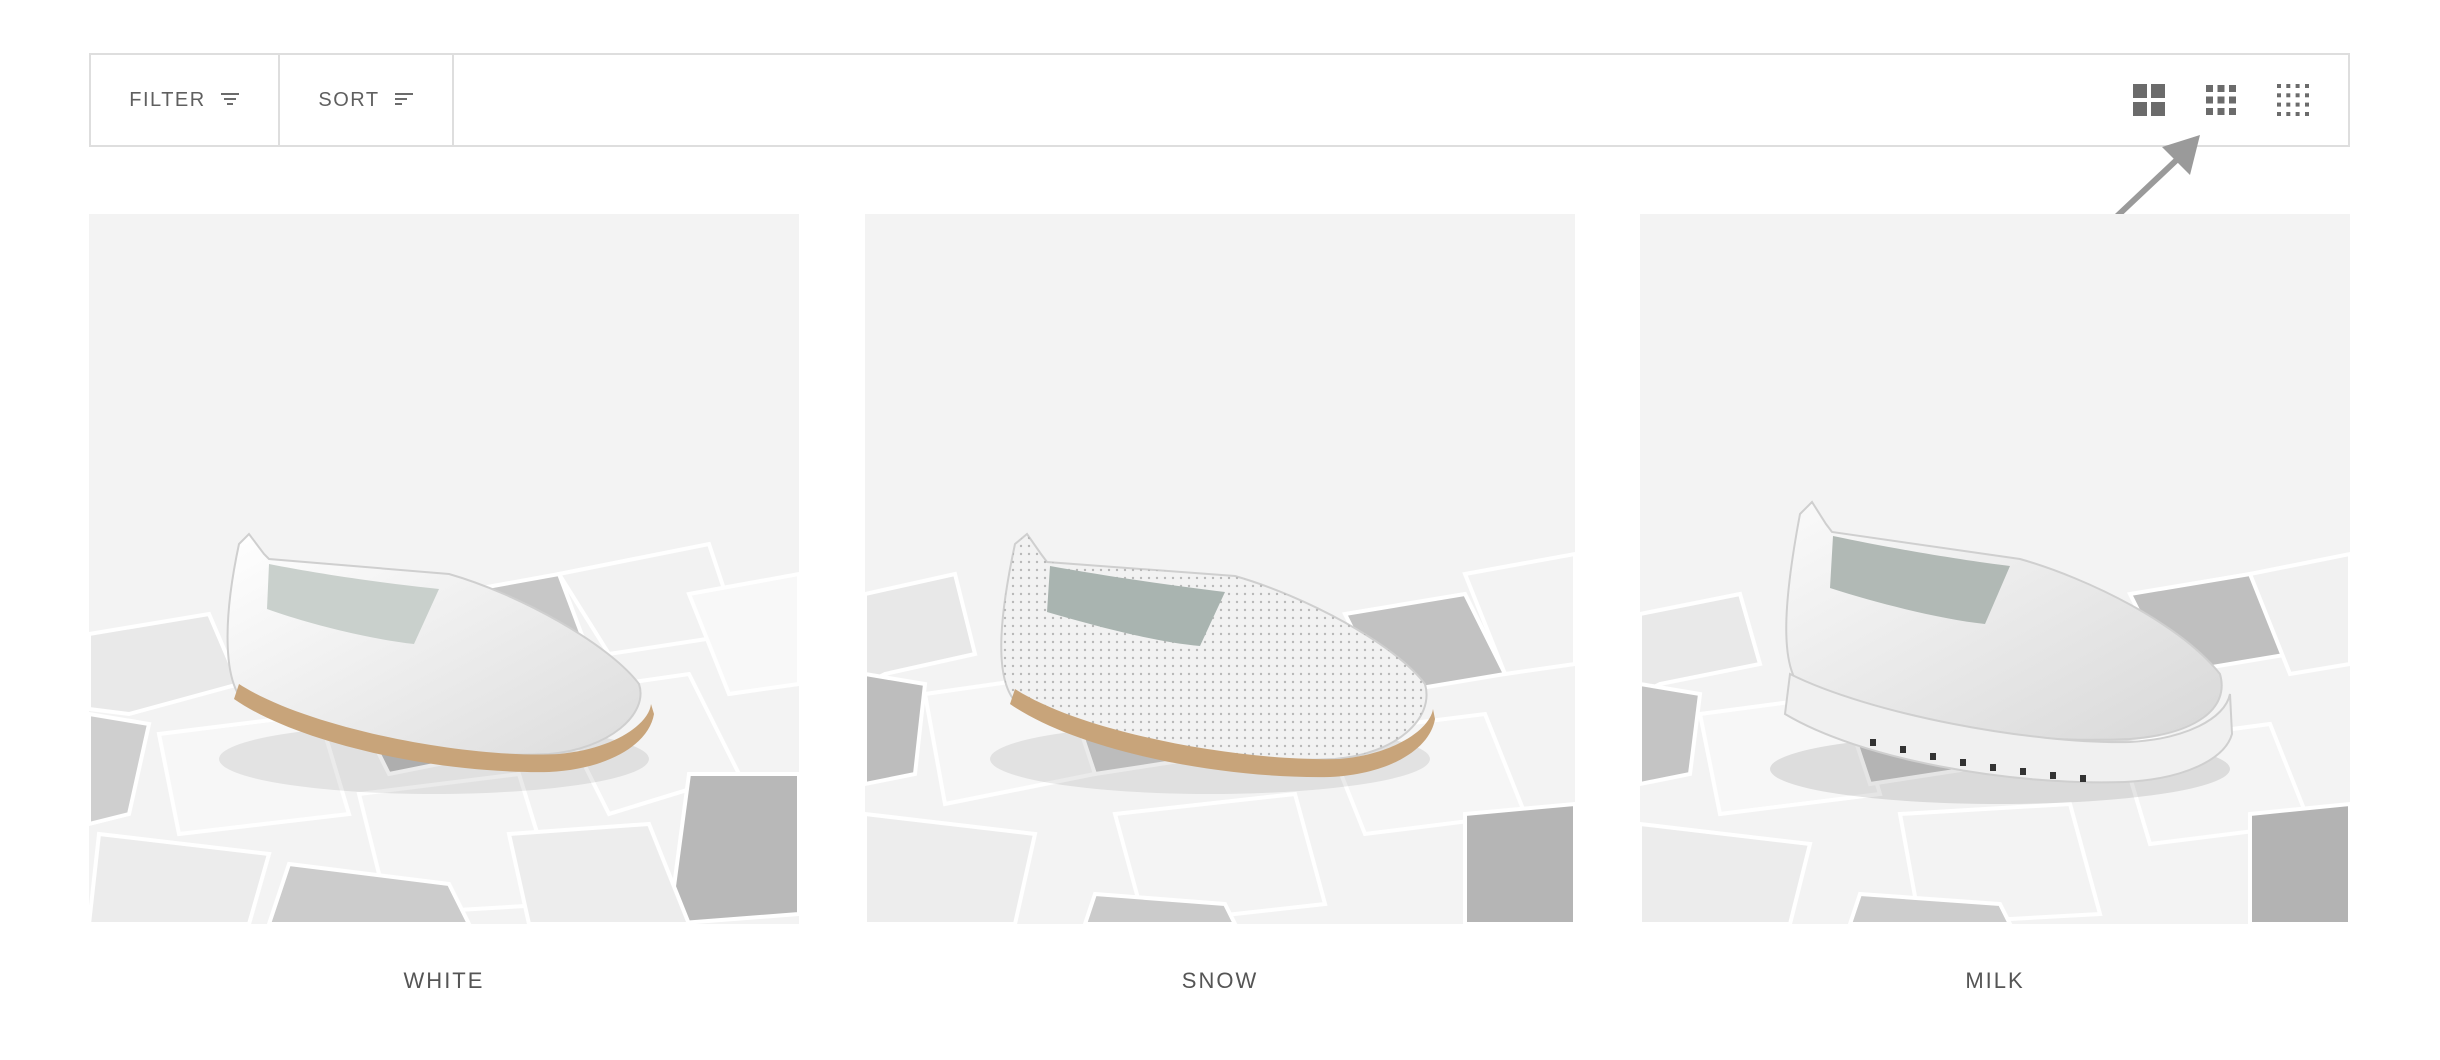  What do you see at coordinates (1219, 100) in the screenshot?
I see `toolbar: FILTER SORT` at bounding box center [1219, 100].